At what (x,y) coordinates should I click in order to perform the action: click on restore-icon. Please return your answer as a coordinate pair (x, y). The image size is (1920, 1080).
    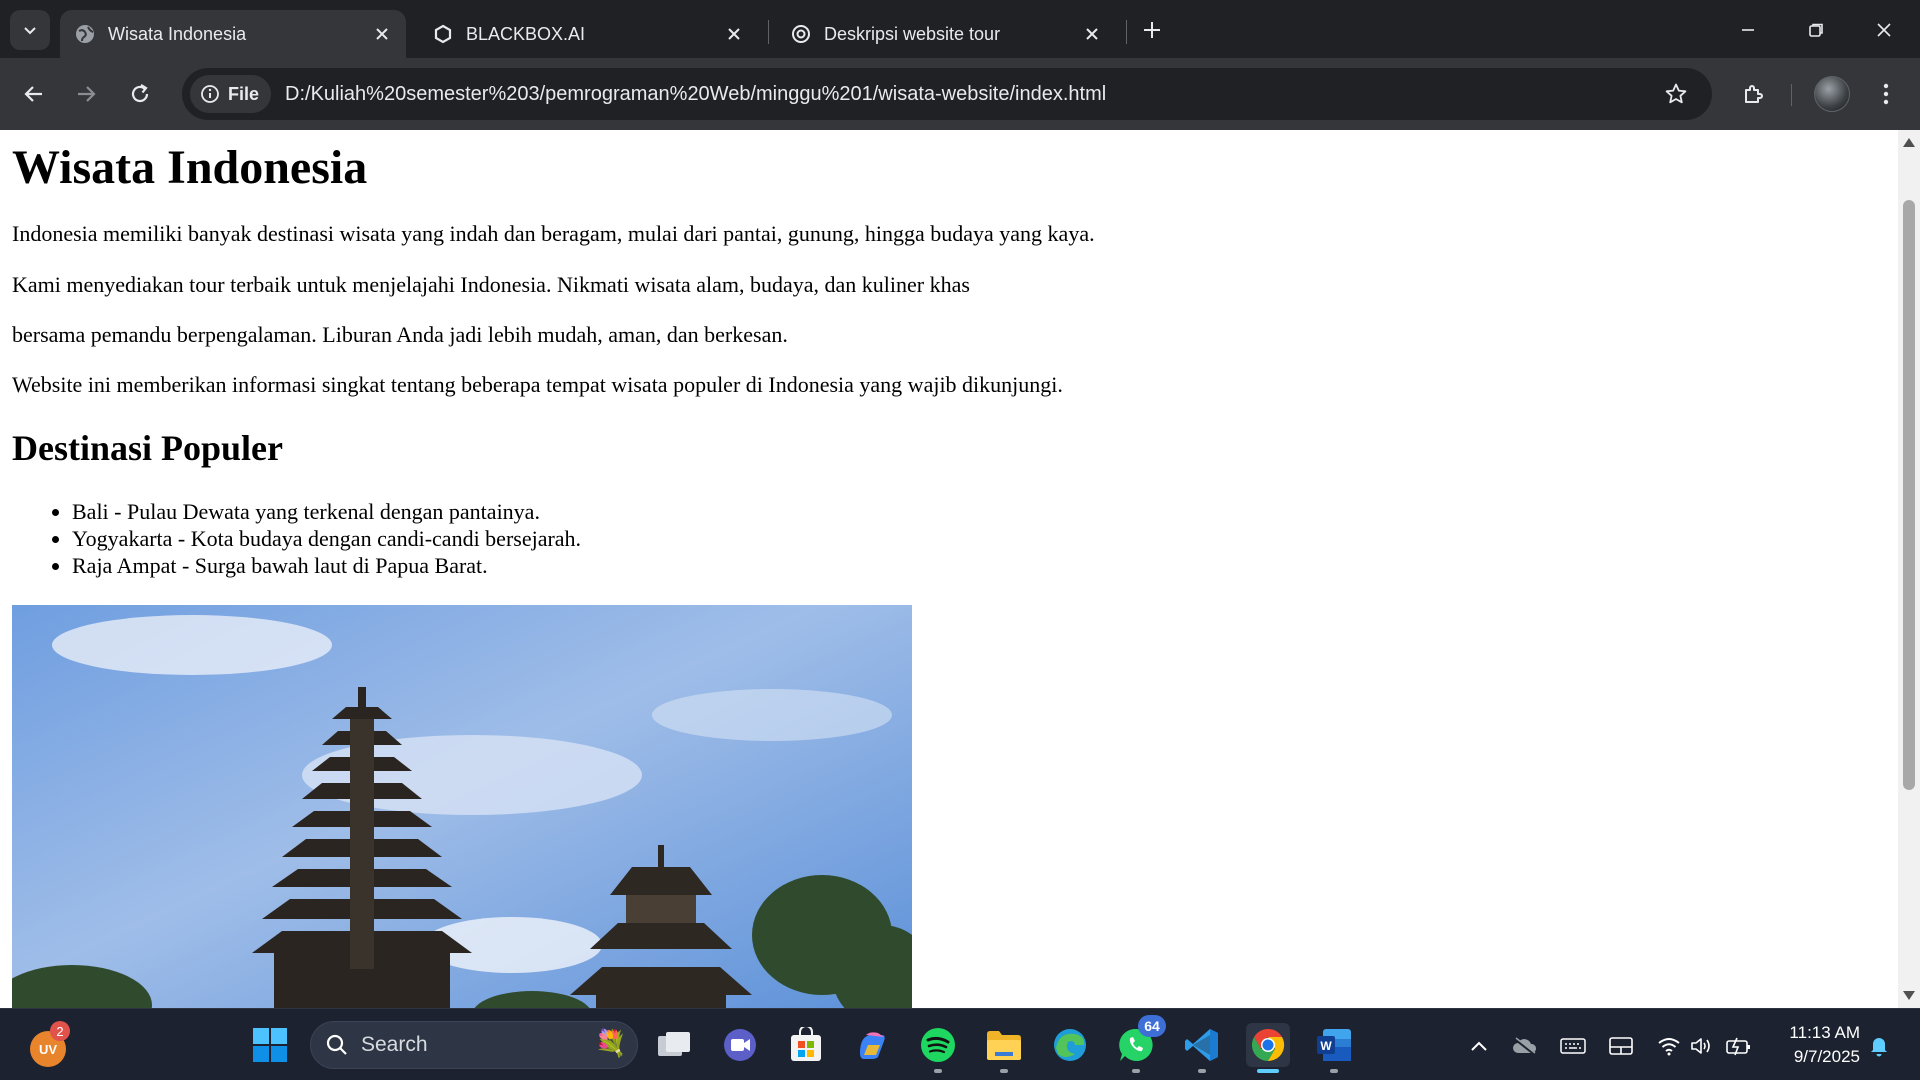
    Looking at the image, I should click on (1816, 30).